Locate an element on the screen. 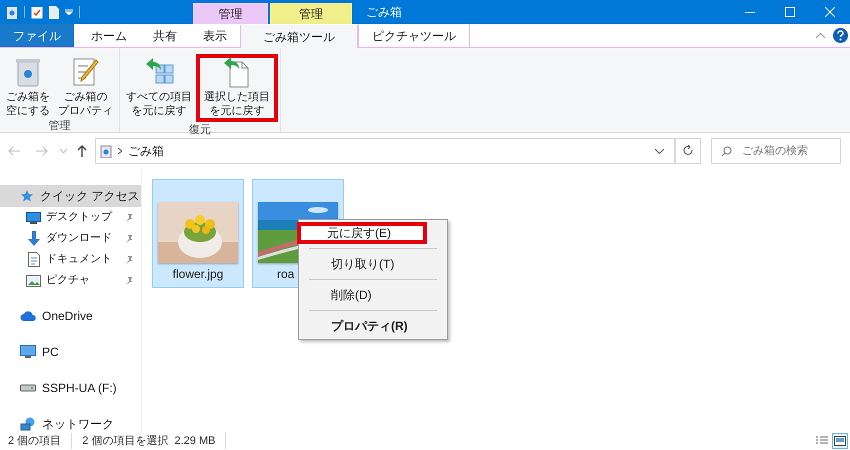 This screenshot has width=850, height=450. button-label-line: ごみ箱の is located at coordinates (86, 97).